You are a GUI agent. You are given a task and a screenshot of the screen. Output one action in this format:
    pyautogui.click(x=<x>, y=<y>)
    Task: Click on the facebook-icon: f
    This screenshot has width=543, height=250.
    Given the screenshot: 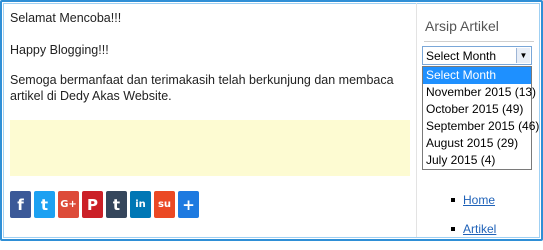 What is the action you would take?
    pyautogui.click(x=20, y=204)
    